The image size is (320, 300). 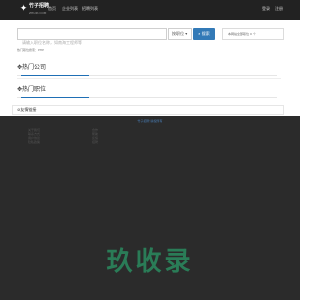 I want to click on search-button: ⌕ 搜索, so click(x=204, y=34).